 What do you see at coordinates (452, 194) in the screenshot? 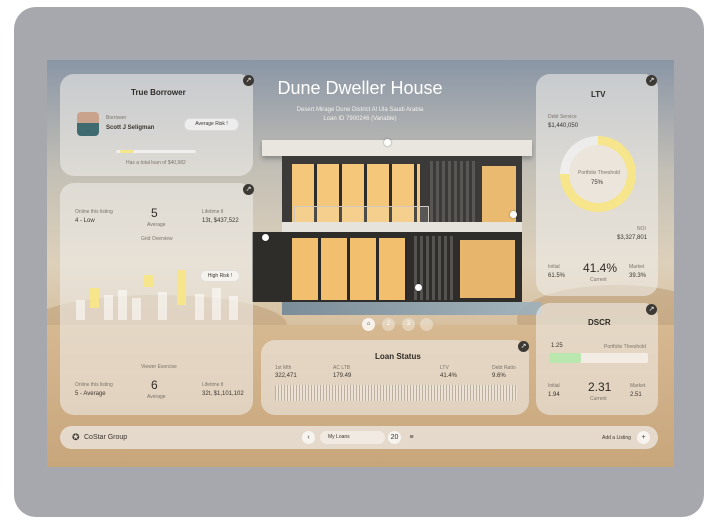
I see `upper-slats` at bounding box center [452, 194].